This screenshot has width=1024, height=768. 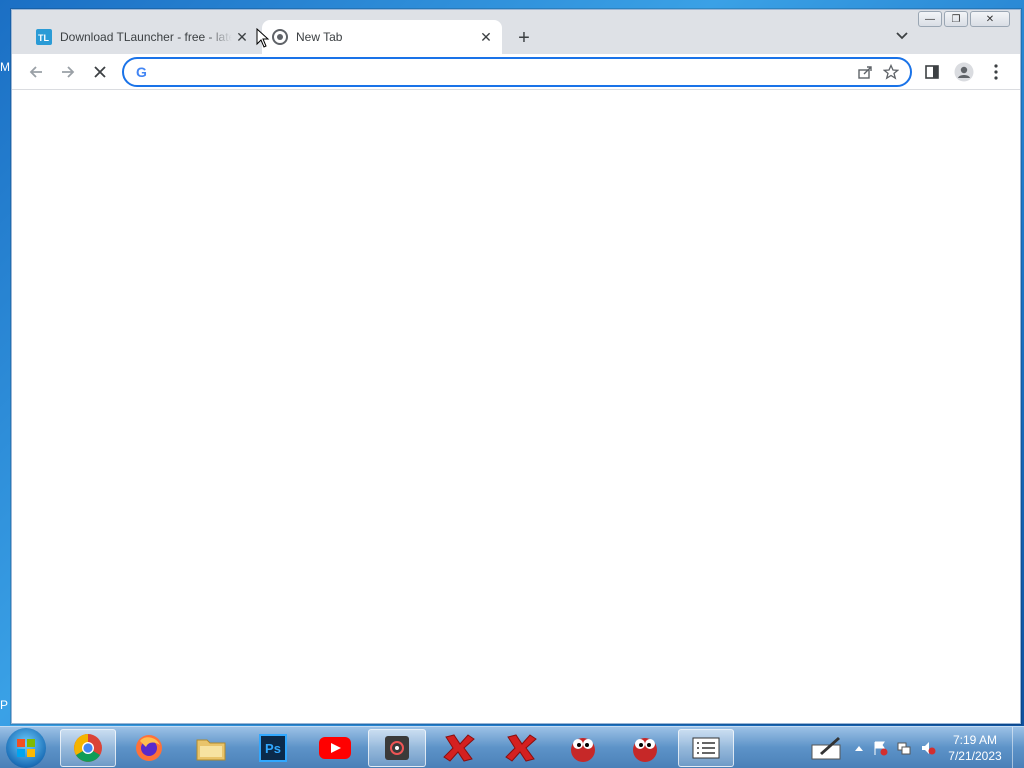 I want to click on address-bar: G, so click(x=517, y=72).